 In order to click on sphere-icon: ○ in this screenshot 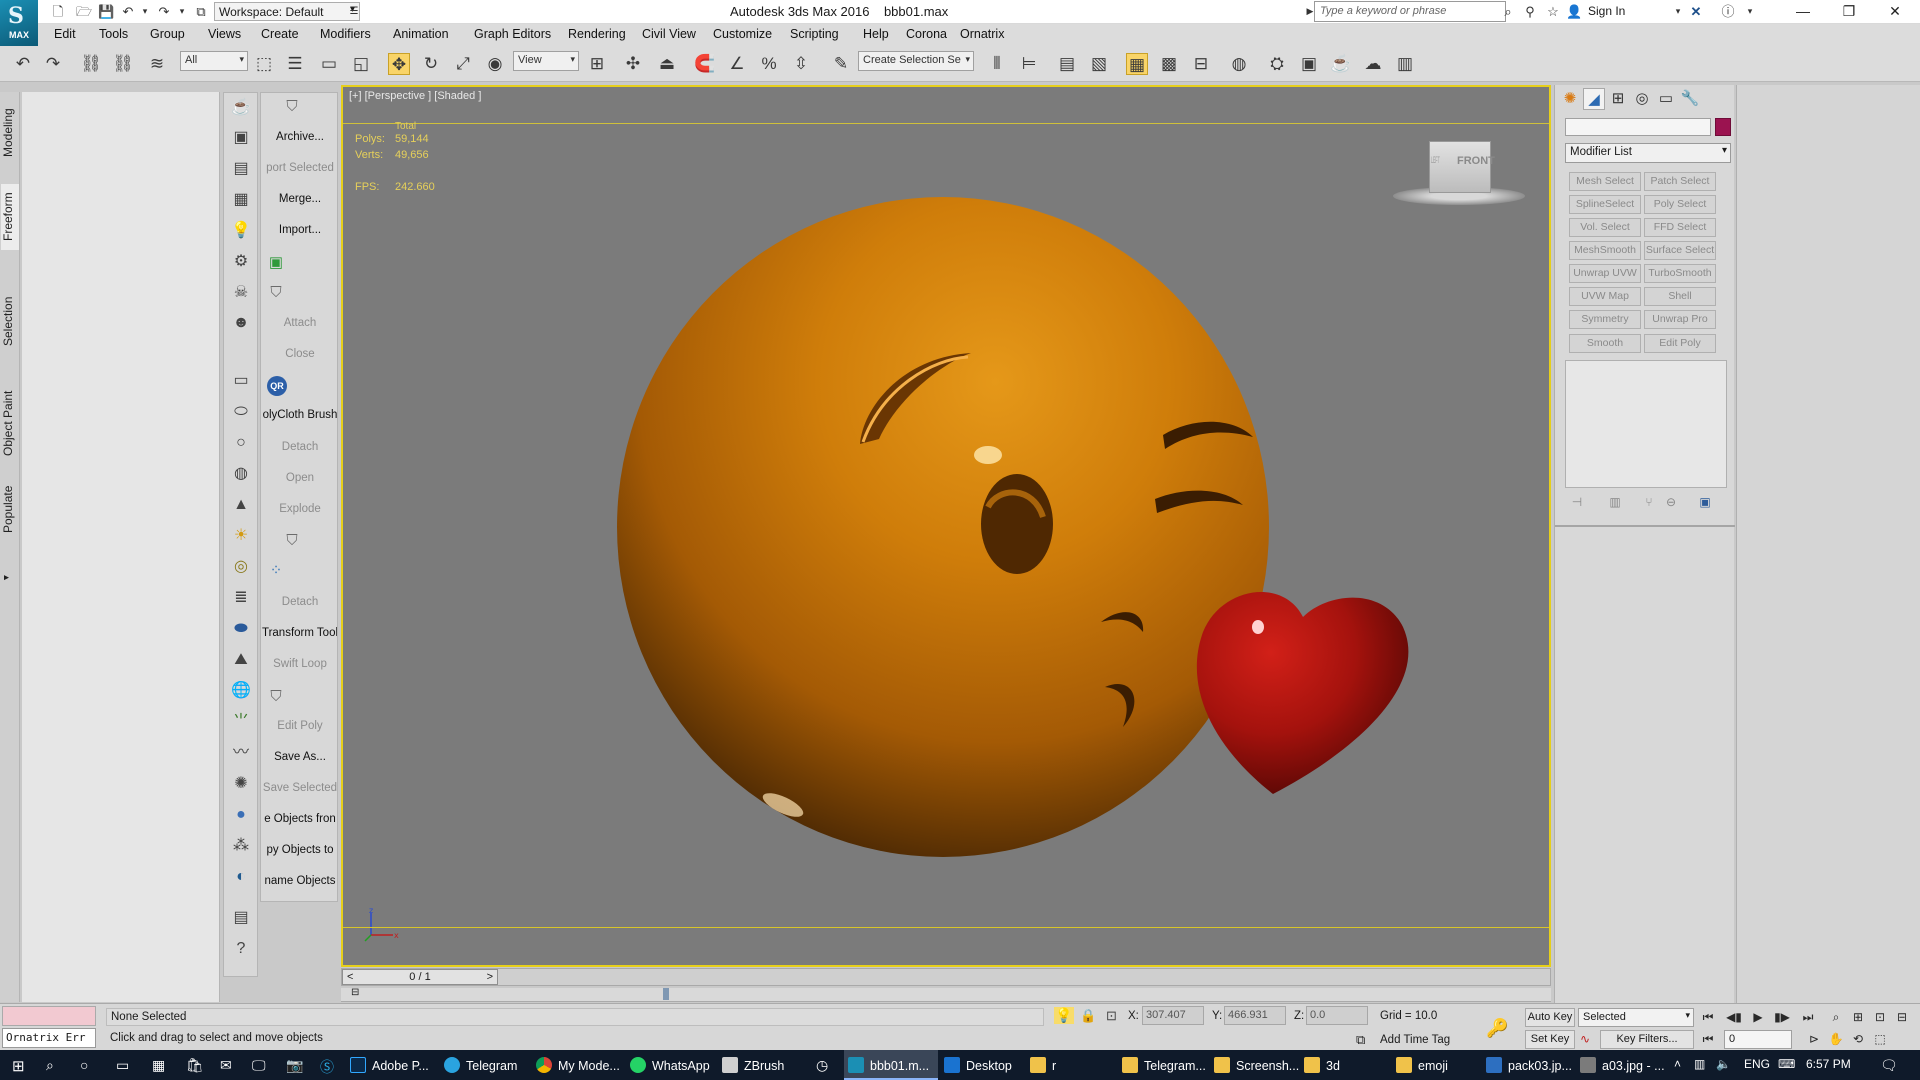, I will do `click(241, 443)`.